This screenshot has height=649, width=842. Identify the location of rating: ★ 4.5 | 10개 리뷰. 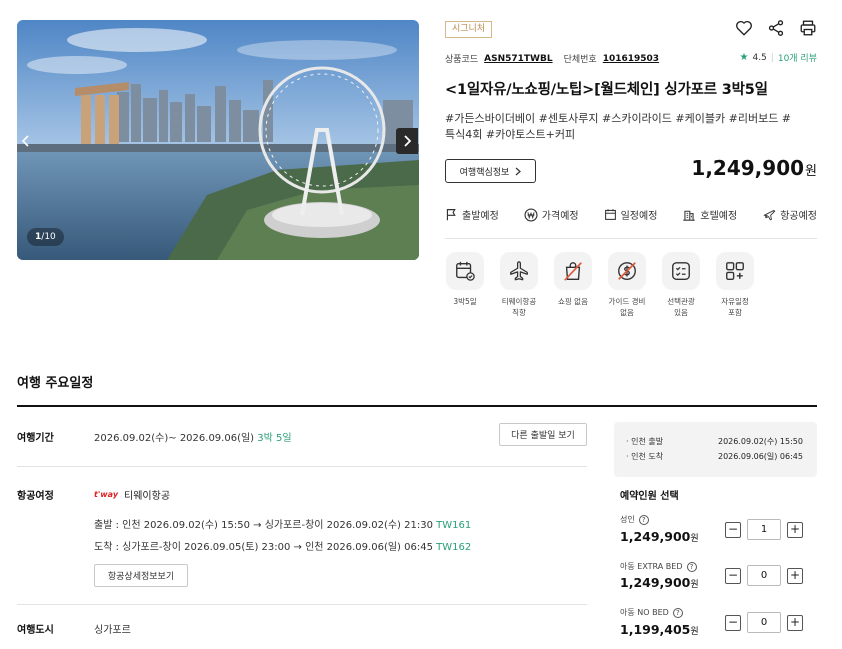
(779, 57).